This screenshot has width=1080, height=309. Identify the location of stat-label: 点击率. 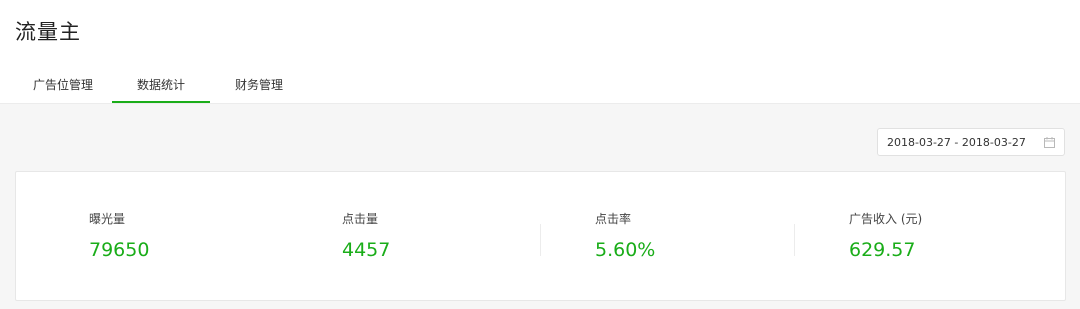
(613, 219).